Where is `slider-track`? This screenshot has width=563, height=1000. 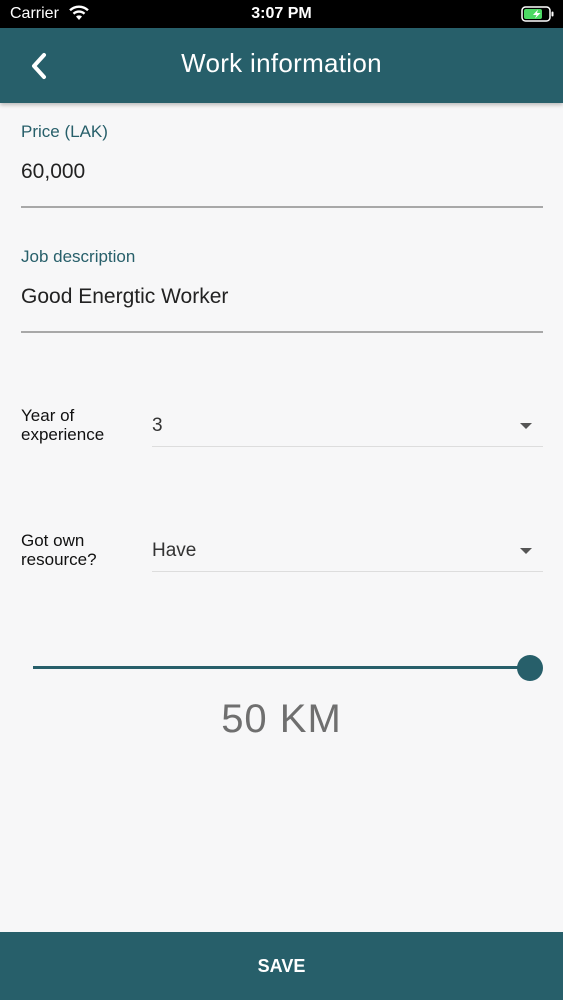 slider-track is located at coordinates (281, 667).